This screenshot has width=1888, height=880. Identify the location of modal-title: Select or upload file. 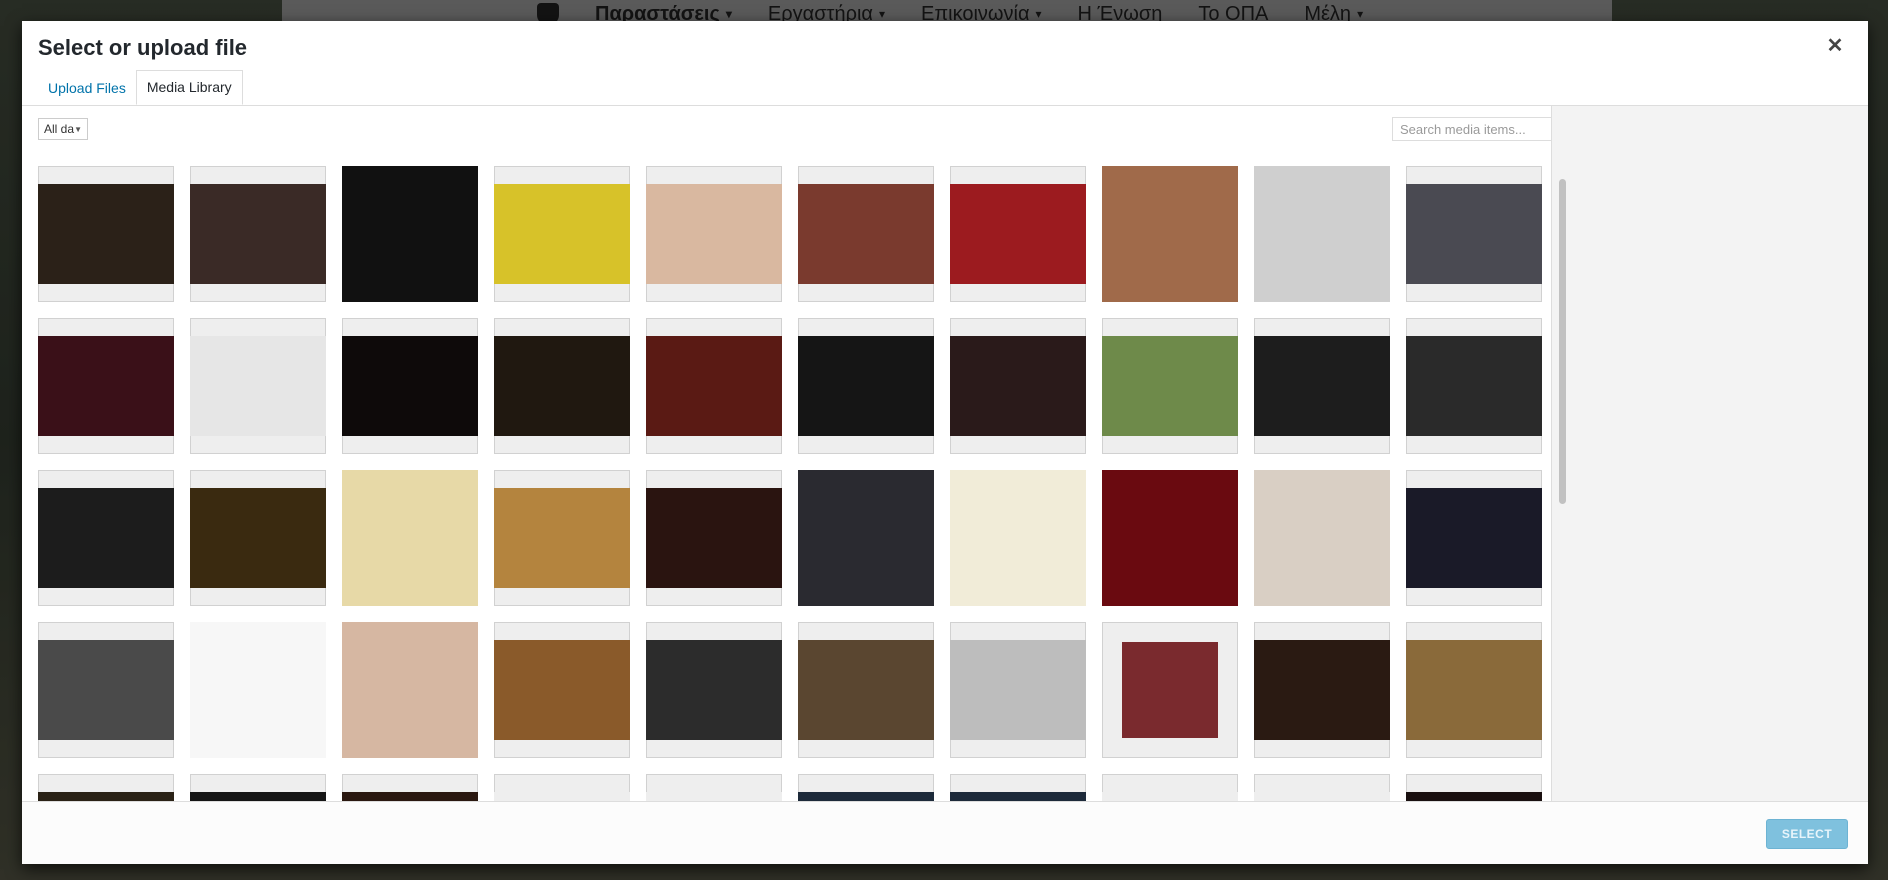
(143, 47).